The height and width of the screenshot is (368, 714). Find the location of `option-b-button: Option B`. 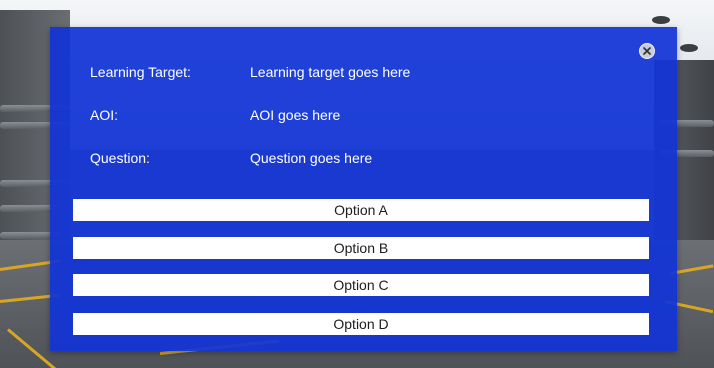

option-b-button: Option B is located at coordinates (361, 248).